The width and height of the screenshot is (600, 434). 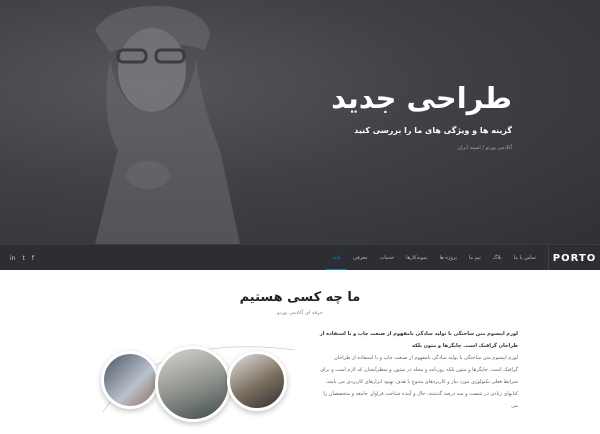 I want to click on logo: PORTO, so click(x=574, y=258).